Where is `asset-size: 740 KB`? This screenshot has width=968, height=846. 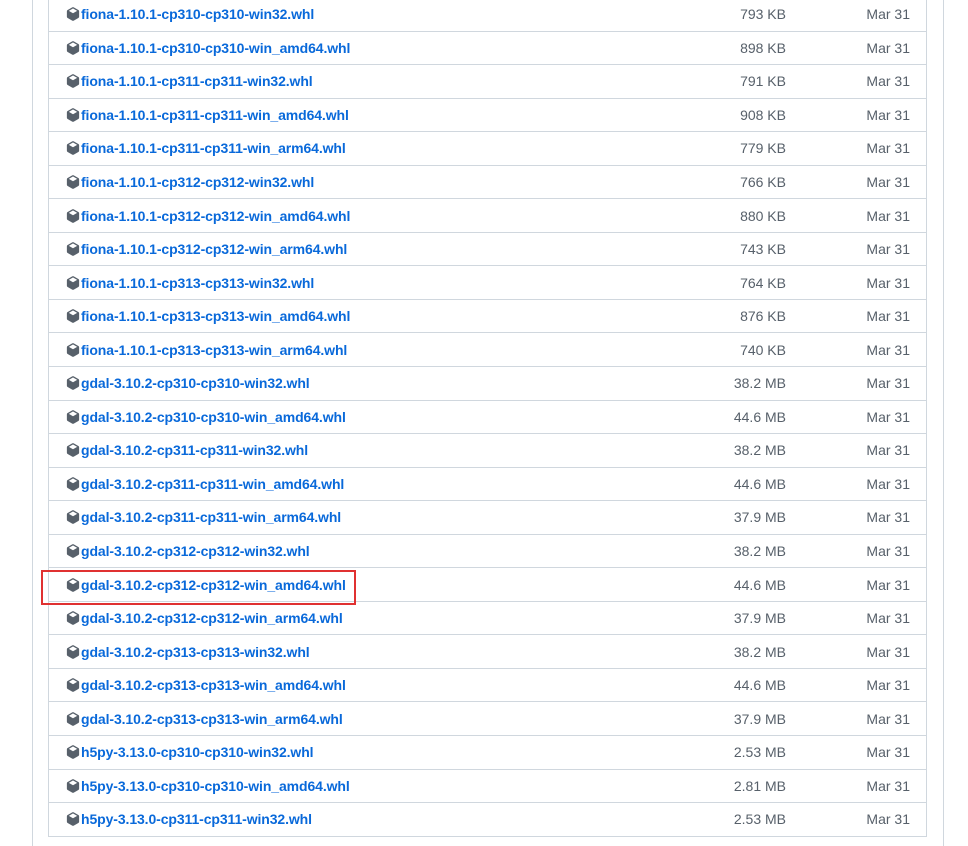
asset-size: 740 KB is located at coordinates (763, 349).